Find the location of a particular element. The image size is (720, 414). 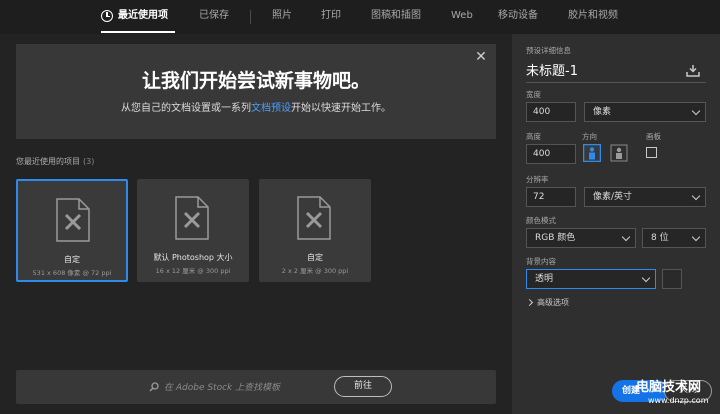

background-value: 透明 is located at coordinates (544, 279).